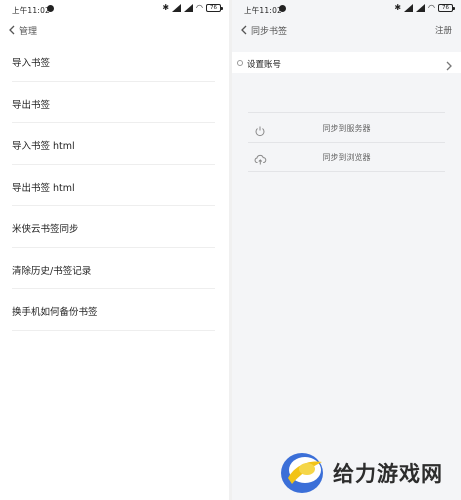  Describe the element at coordinates (45, 229) in the screenshot. I see `menu-item-label: 米侠云书签同步` at that location.